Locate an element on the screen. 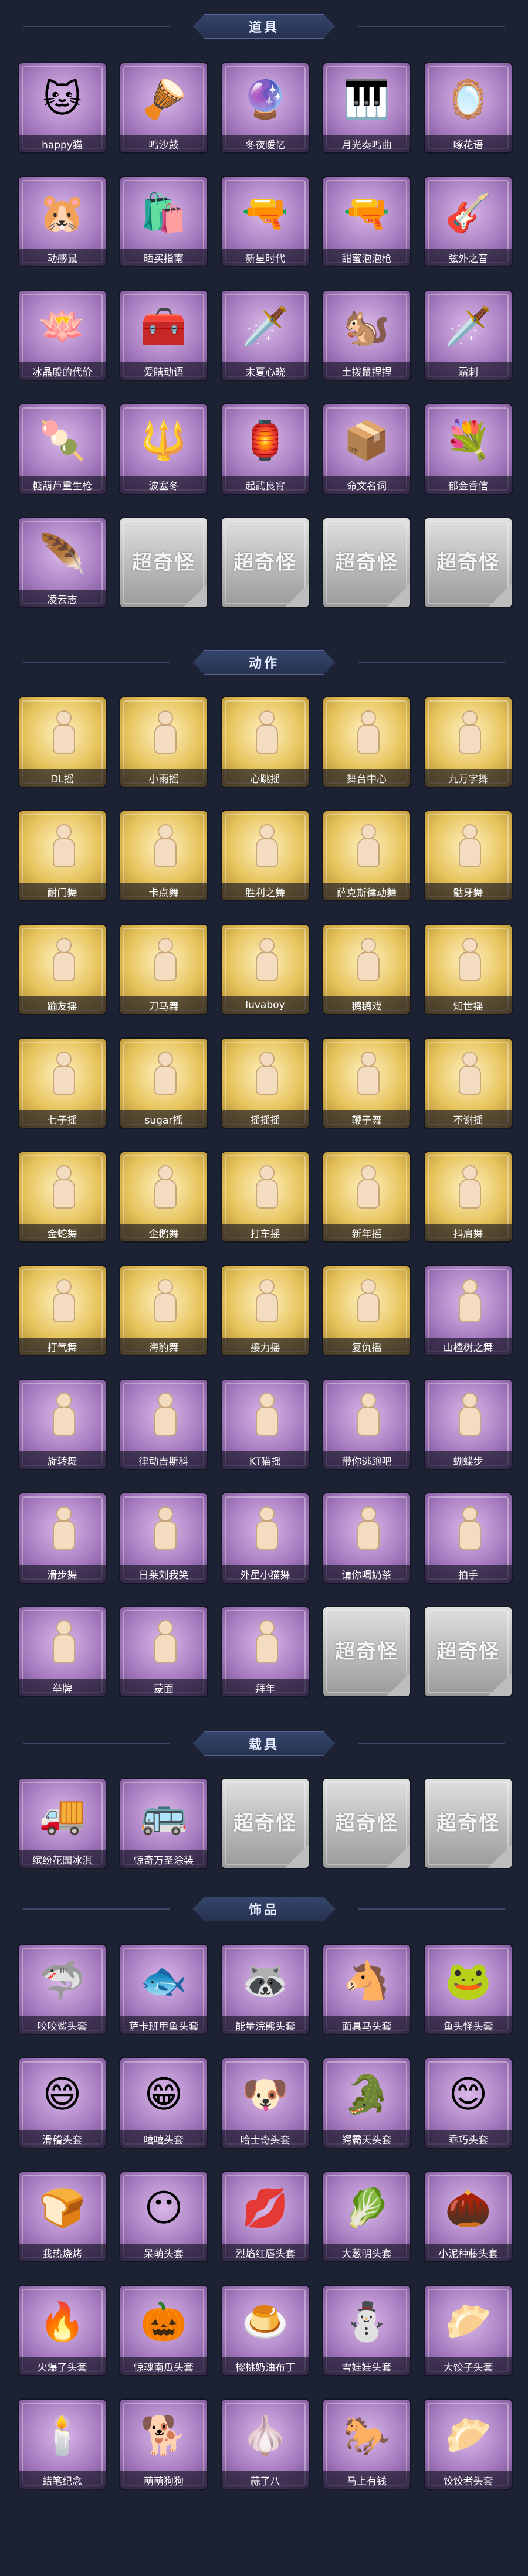  item-card: 🗡️ 末夏心晓 is located at coordinates (265, 335).